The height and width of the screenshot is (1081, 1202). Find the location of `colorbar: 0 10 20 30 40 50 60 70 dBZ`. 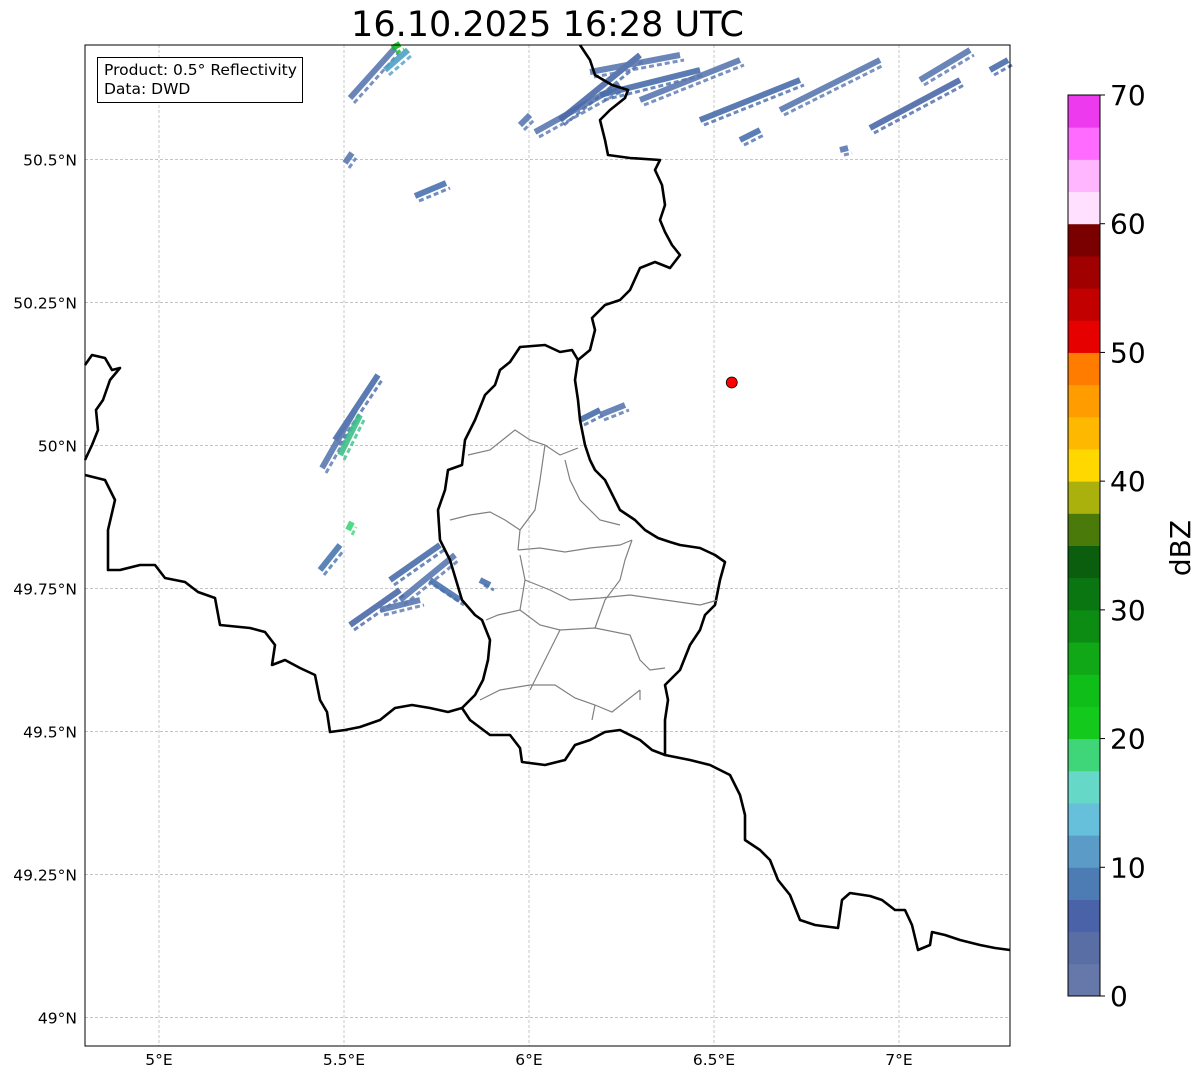

colorbar: 0 10 20 30 40 50 60 70 dBZ is located at coordinates (1132, 546).